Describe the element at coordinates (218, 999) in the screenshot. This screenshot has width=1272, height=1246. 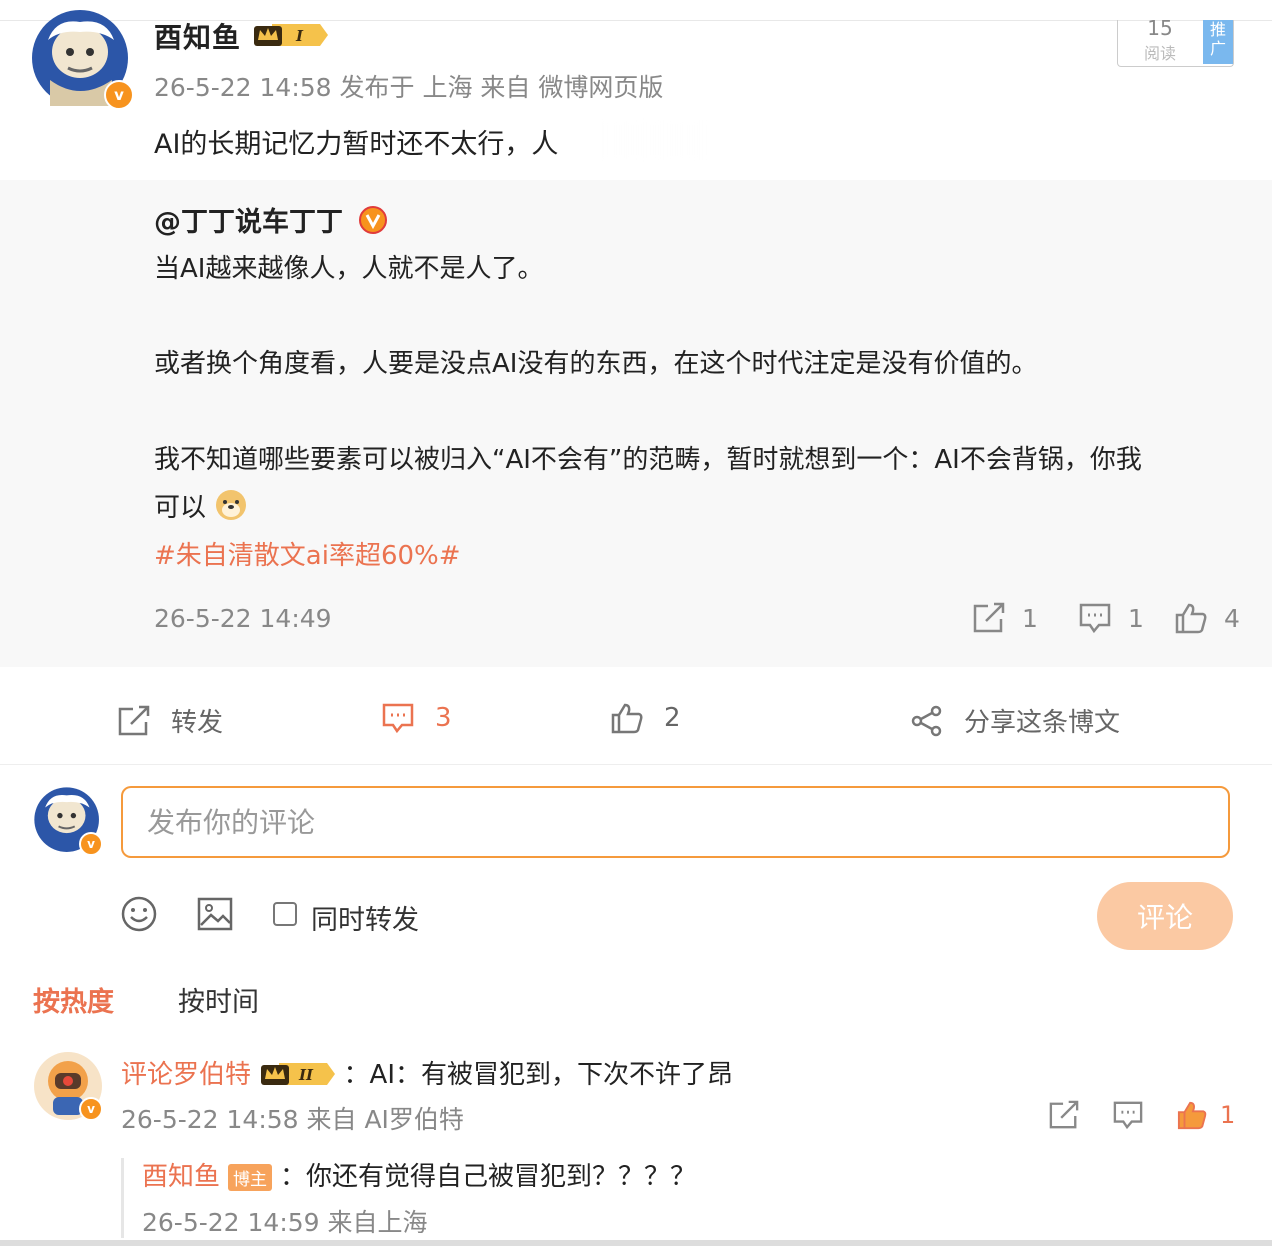
I see `sort-by-time-tab: 按时间` at that location.